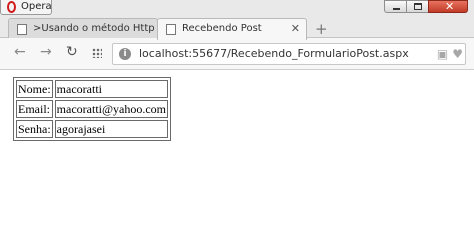 This screenshot has height=242, width=474. I want to click on forward-arrow-icon: →, so click(46, 52).